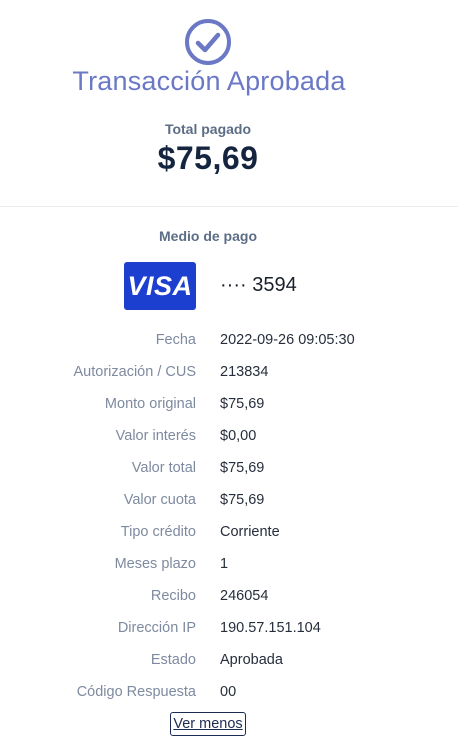 This screenshot has width=458, height=751. Describe the element at coordinates (287, 340) in the screenshot. I see `detail-value-fecha: 2022-09-26 09:05:30` at that location.